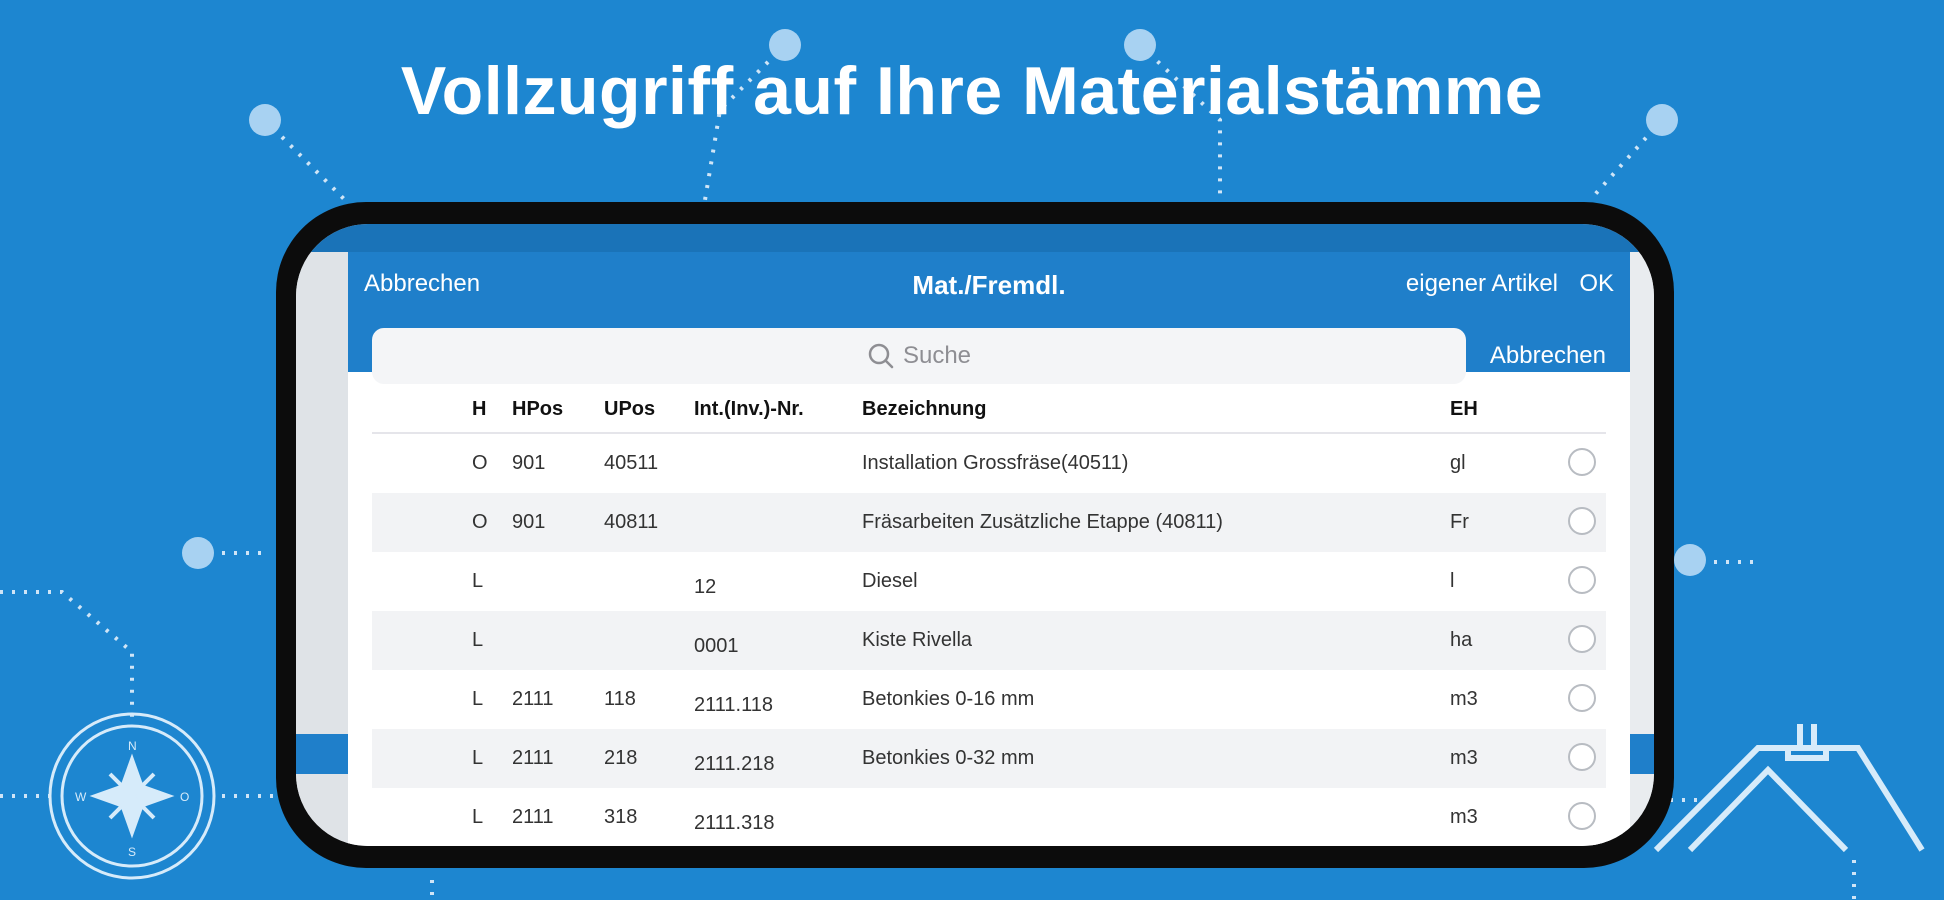 Image resolution: width=1944 pixels, height=900 pixels. I want to click on cell-upos: 118, so click(620, 699).